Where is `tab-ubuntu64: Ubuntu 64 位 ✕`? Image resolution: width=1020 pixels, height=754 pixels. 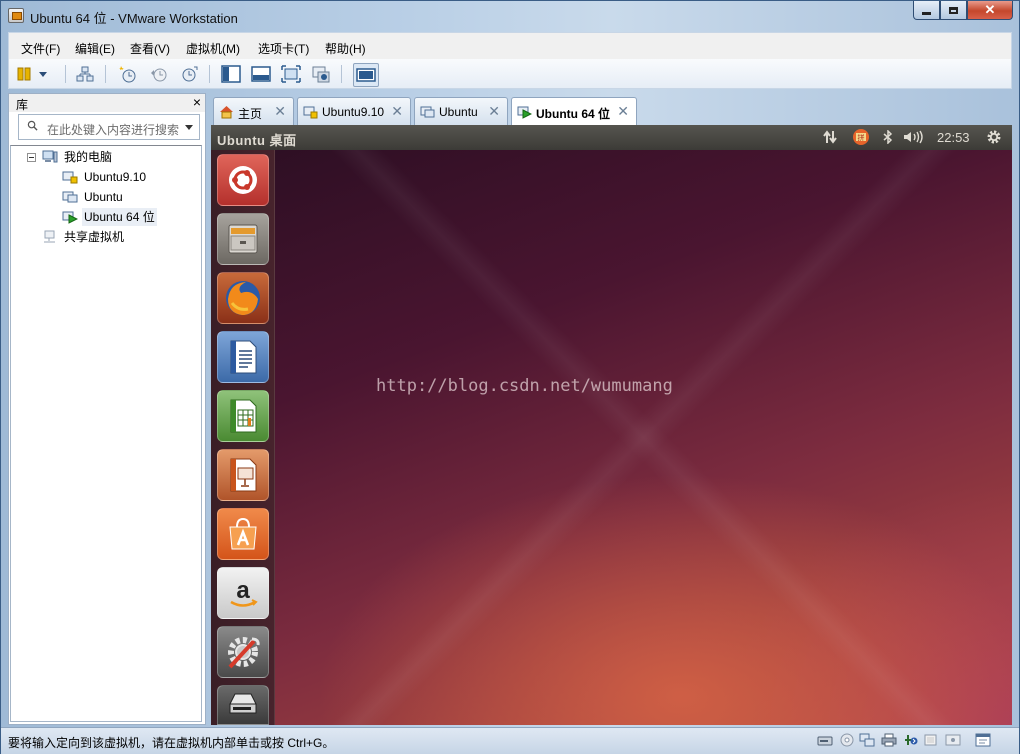
tab-ubuntu64: Ubuntu 64 位 ✕ is located at coordinates (574, 111).